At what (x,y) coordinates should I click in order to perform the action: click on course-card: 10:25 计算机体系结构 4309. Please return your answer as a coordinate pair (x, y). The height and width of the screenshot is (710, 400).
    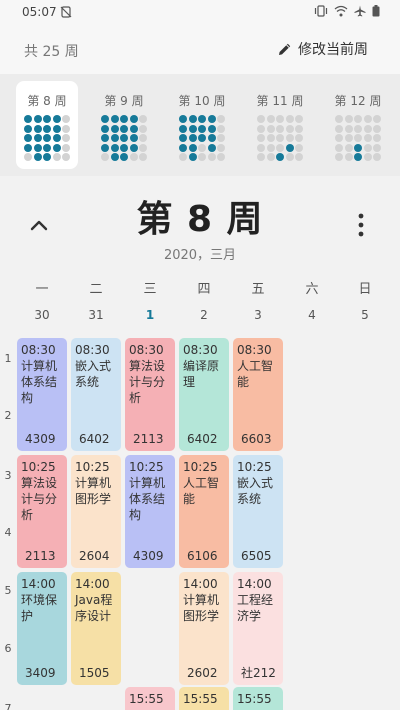
    Looking at the image, I should click on (150, 511).